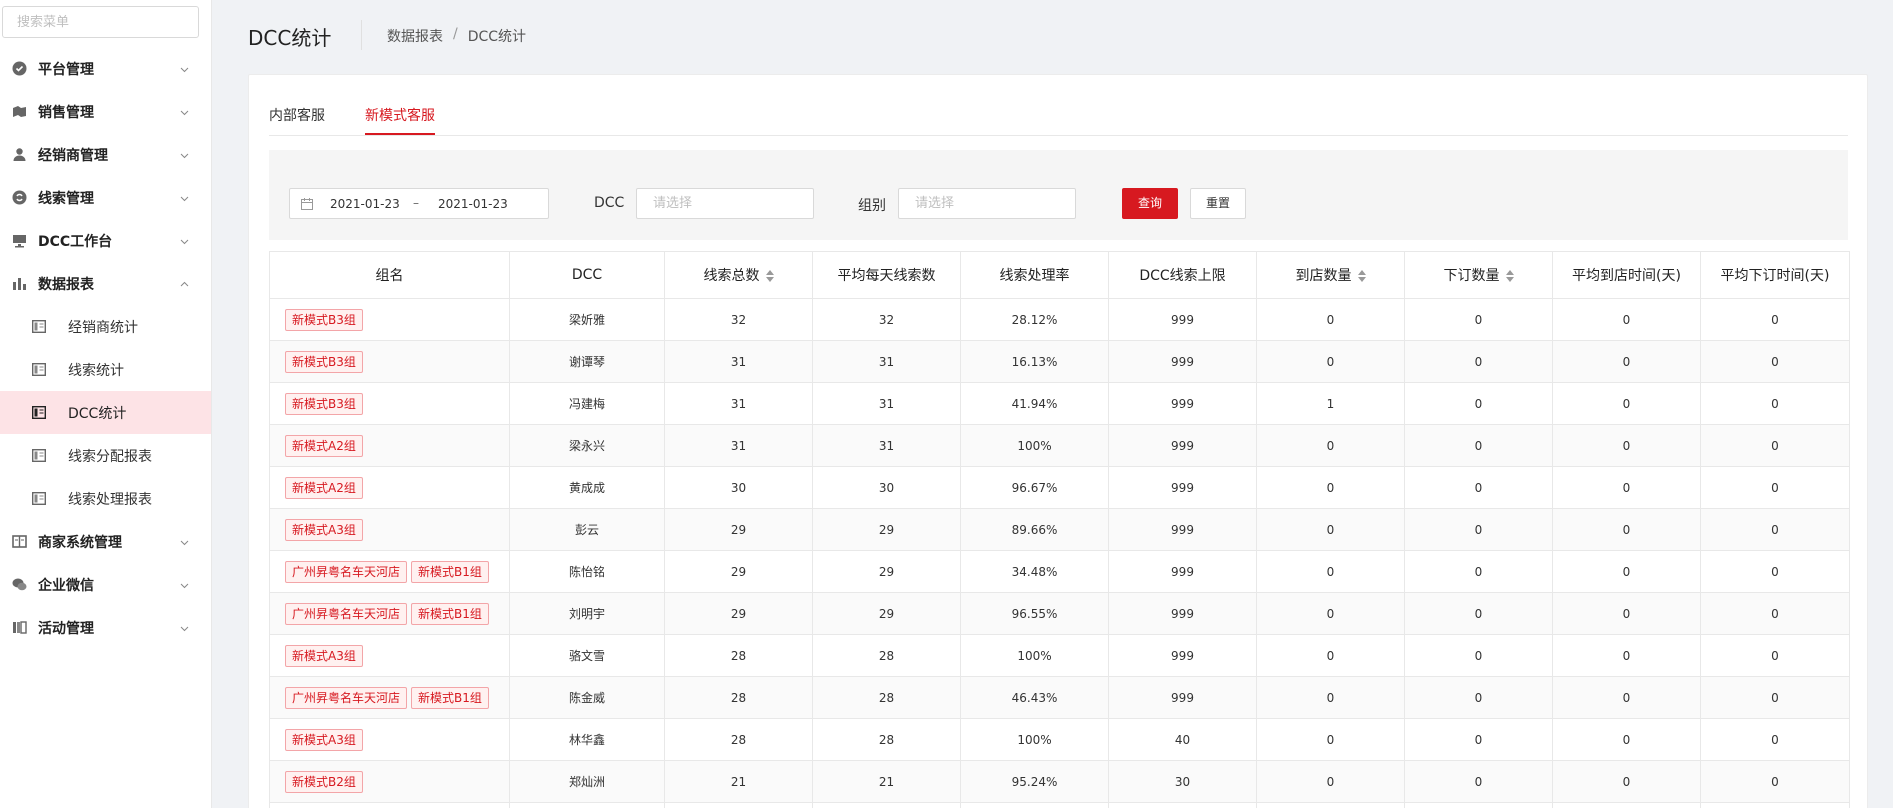 This screenshot has width=1893, height=808. Describe the element at coordinates (1034, 697) in the screenshot. I see `table-cell: 46.43%` at that location.